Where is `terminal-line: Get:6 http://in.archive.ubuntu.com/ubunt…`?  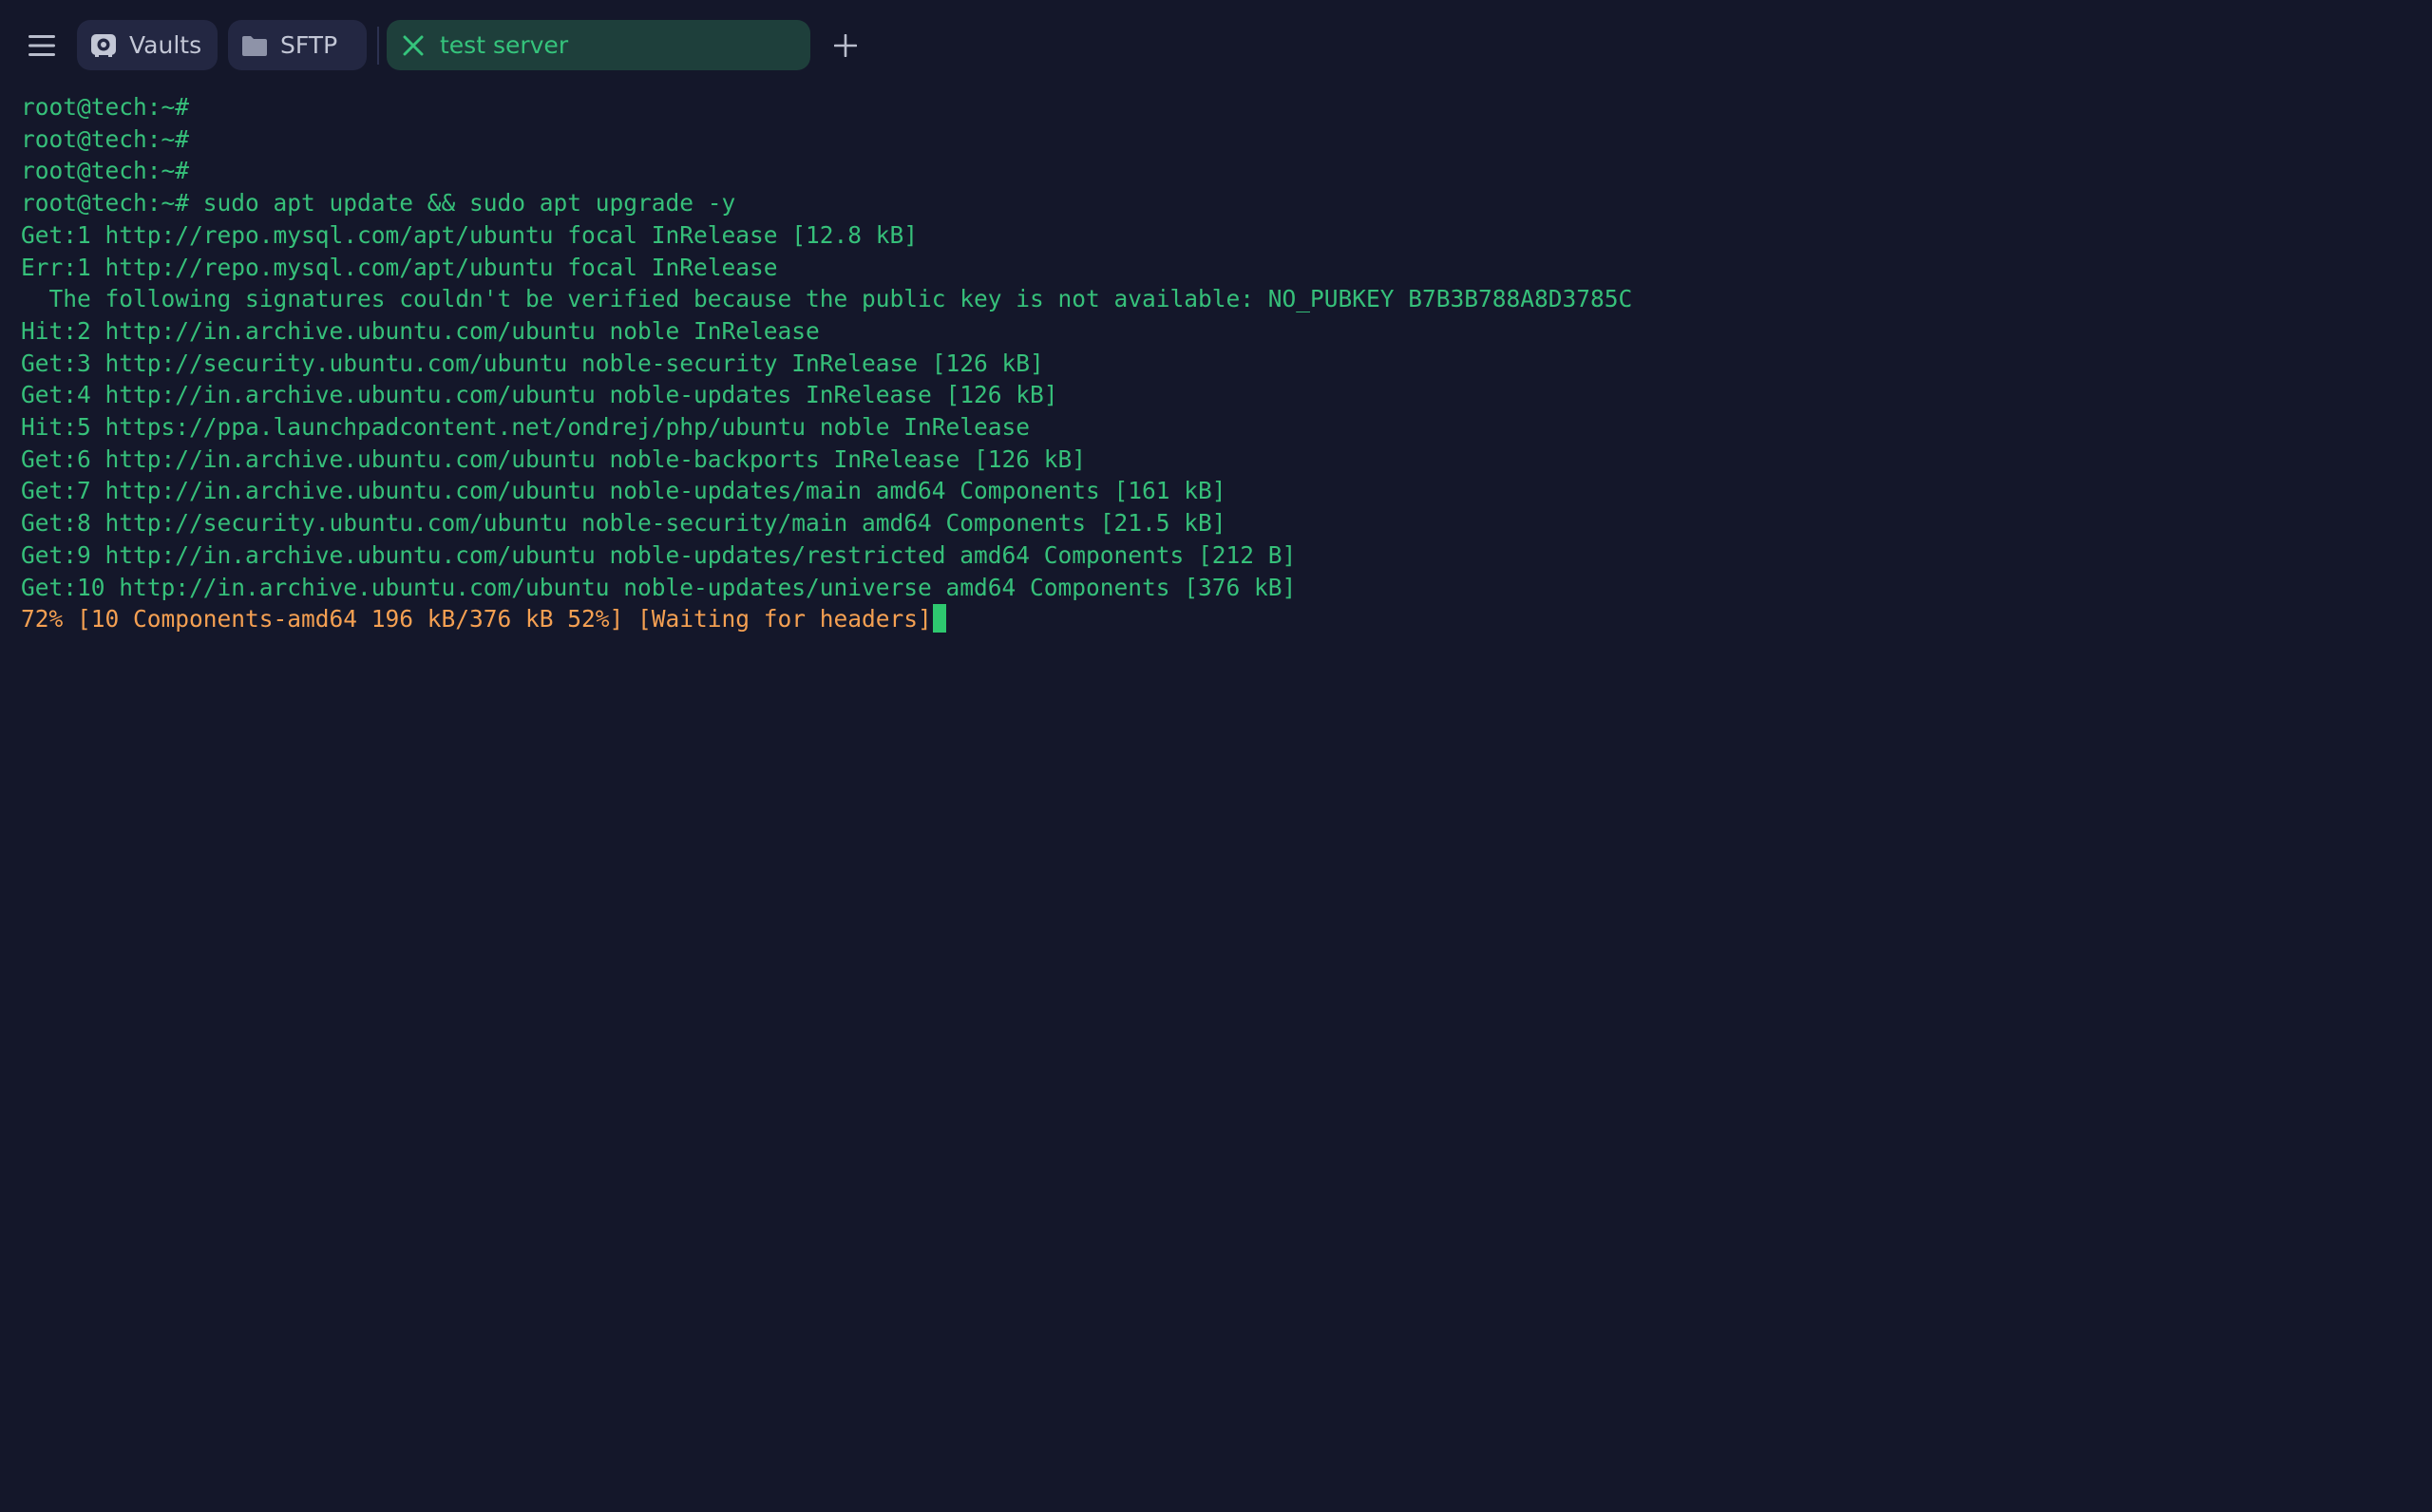
terminal-line: Get:6 http://in.archive.ubuntu.com/ubunt… is located at coordinates (554, 459).